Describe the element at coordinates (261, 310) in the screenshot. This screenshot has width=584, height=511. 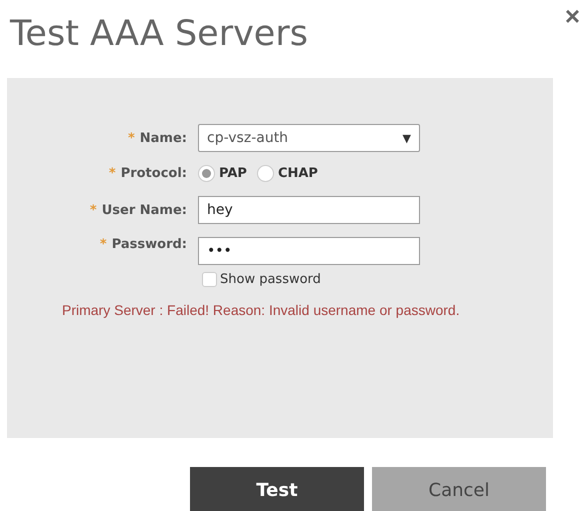
I see `error-message: Primary Server : Failed! Reason: Invalid username or password.` at that location.